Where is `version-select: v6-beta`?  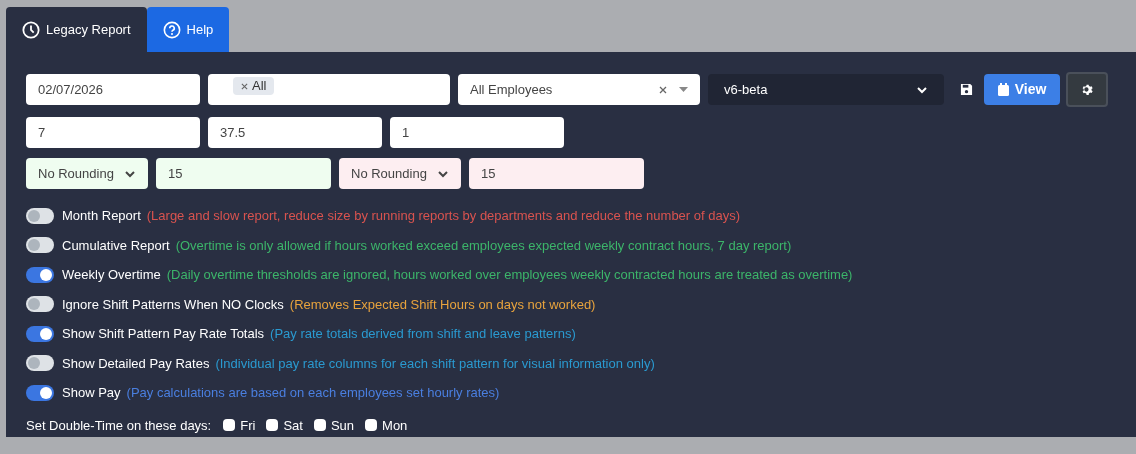
version-select: v6-beta is located at coordinates (826, 89).